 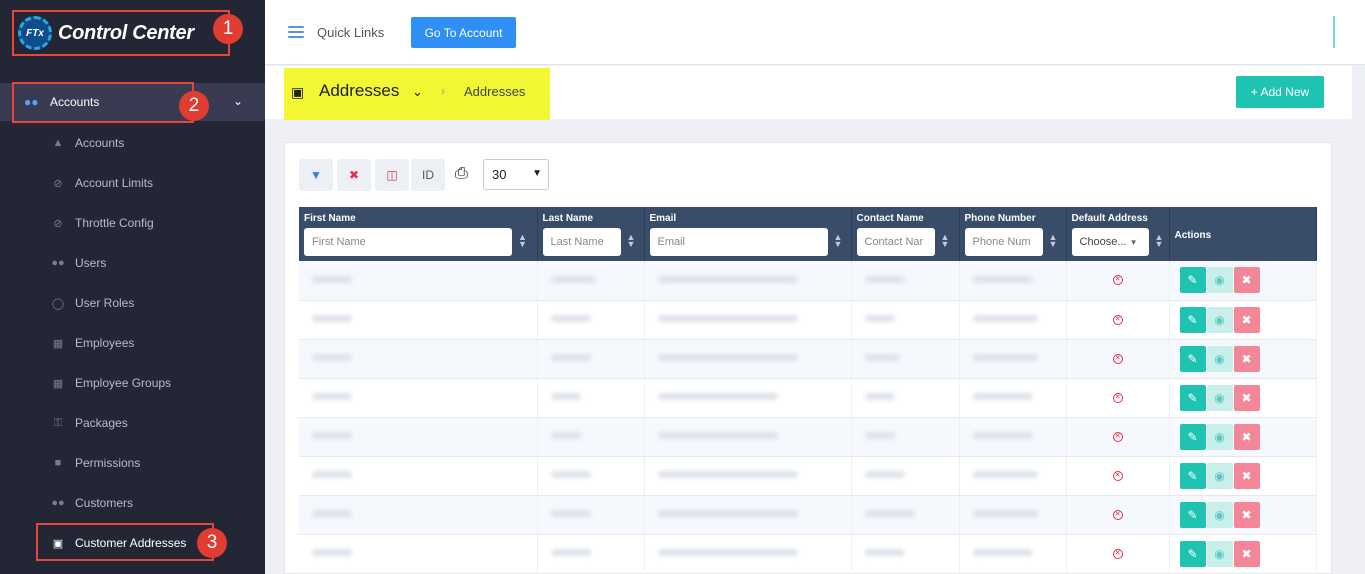 What do you see at coordinates (1003, 242) in the screenshot?
I see `phone-number-filter: Phone Num` at bounding box center [1003, 242].